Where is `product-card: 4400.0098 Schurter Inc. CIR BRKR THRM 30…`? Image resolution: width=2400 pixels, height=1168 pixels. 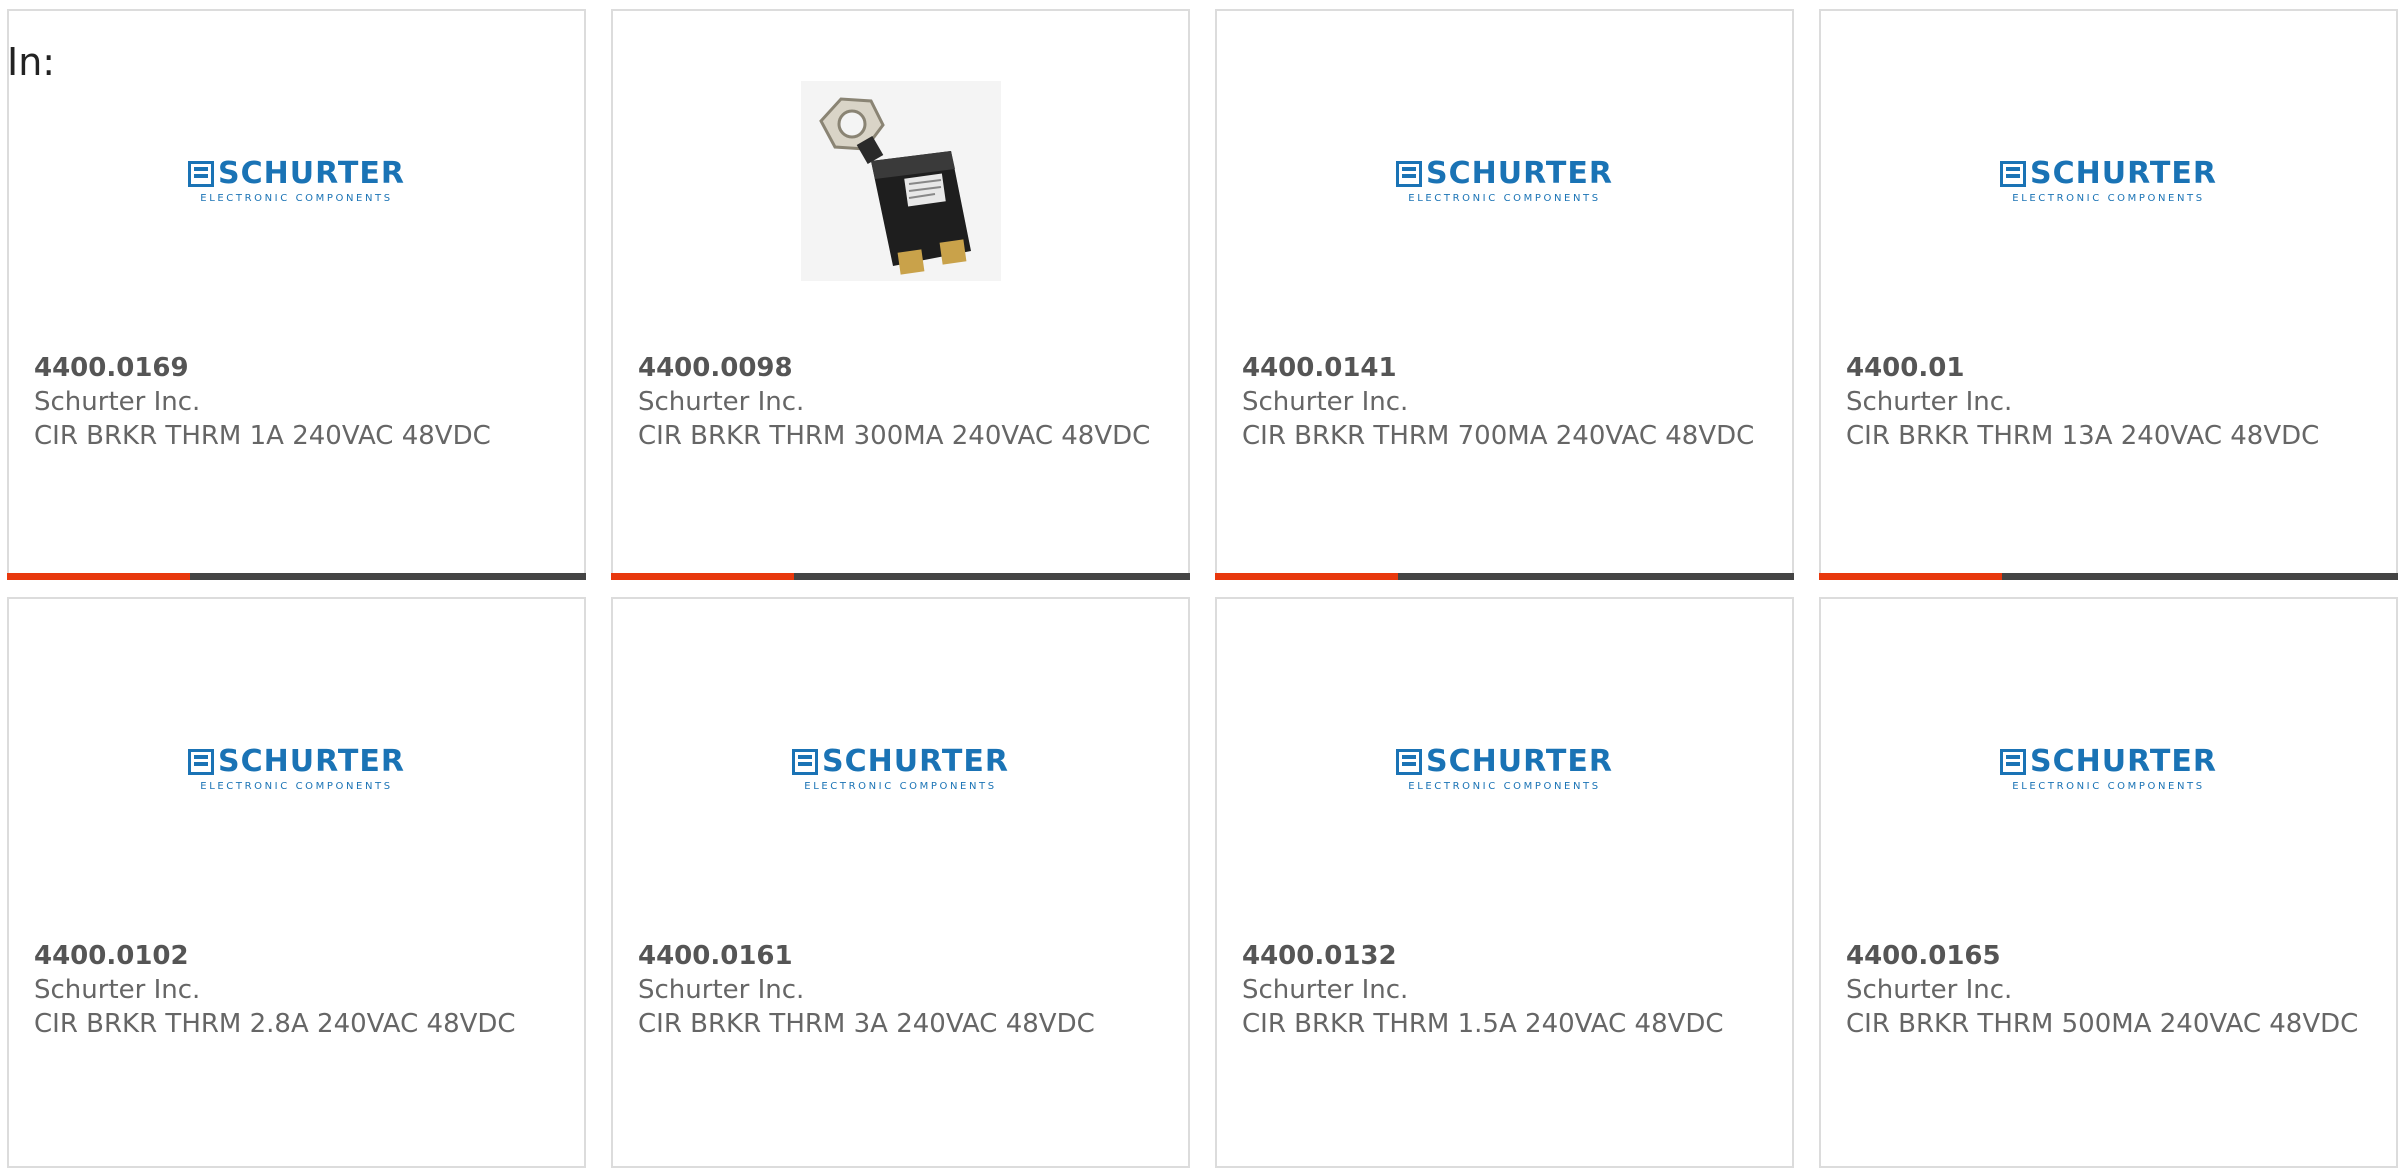 product-card: 4400.0098 Schurter Inc. CIR BRKR THRM 30… is located at coordinates (900, 294).